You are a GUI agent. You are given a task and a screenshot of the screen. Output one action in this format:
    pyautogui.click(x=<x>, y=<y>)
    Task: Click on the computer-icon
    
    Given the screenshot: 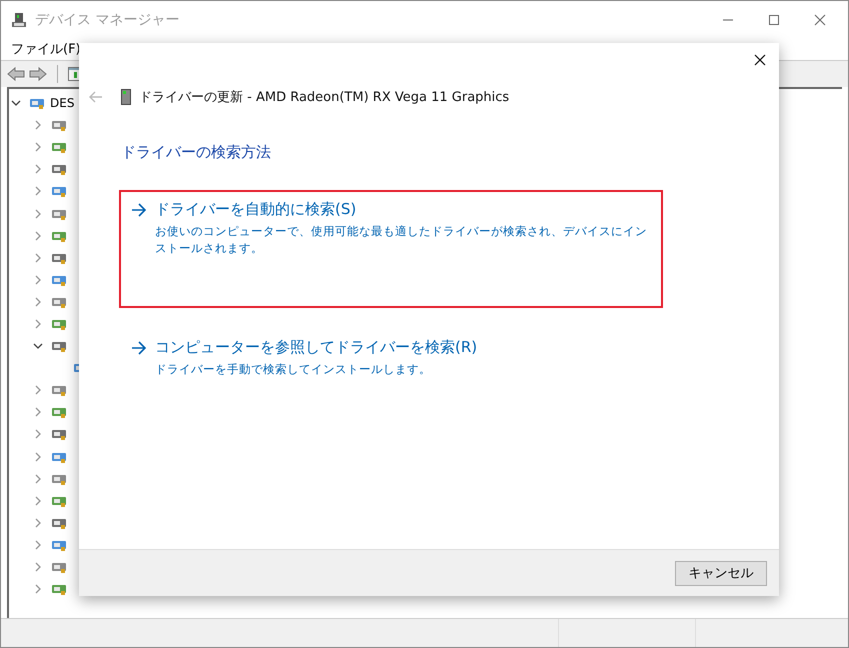 What is the action you would take?
    pyautogui.click(x=19, y=20)
    